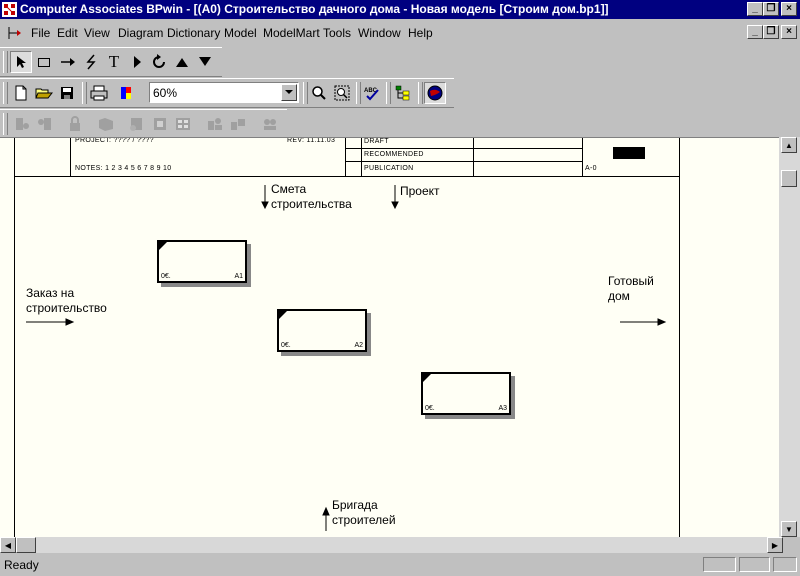 This screenshot has width=800, height=576. Describe the element at coordinates (775, 545) in the screenshot. I see `scroll-right-icon: ▶` at that location.